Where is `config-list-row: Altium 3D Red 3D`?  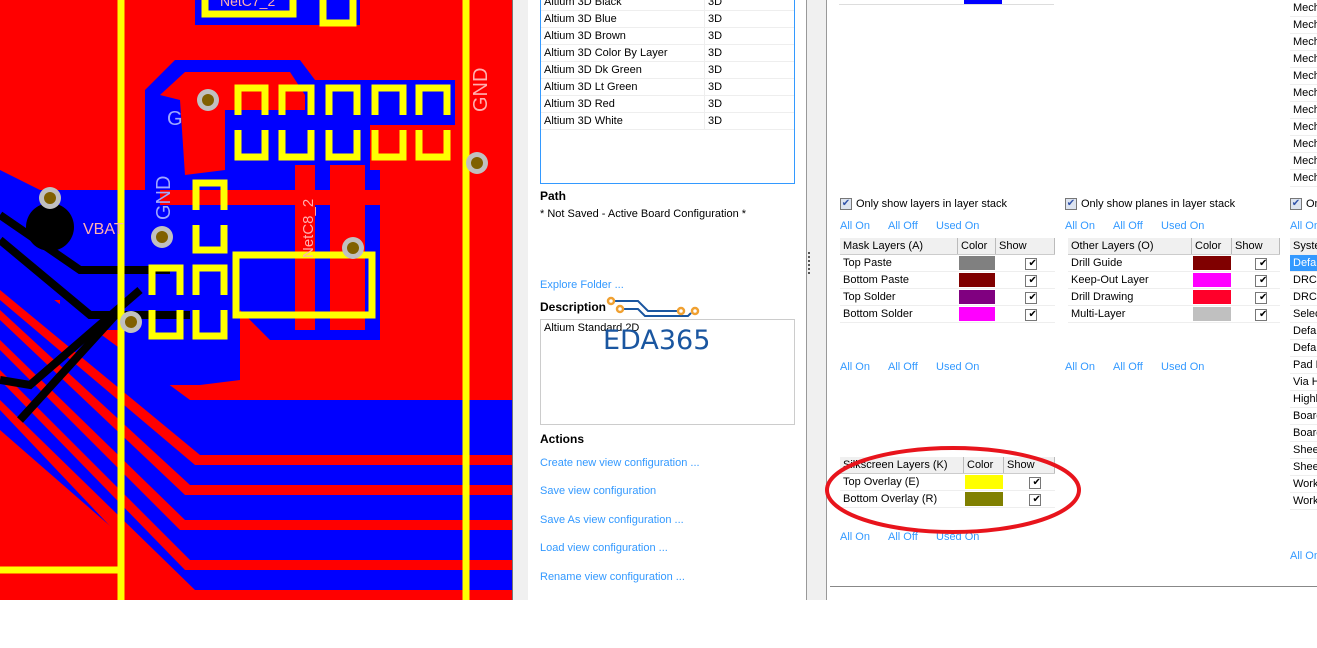
config-list-row: Altium 3D Red 3D is located at coordinates (667, 104).